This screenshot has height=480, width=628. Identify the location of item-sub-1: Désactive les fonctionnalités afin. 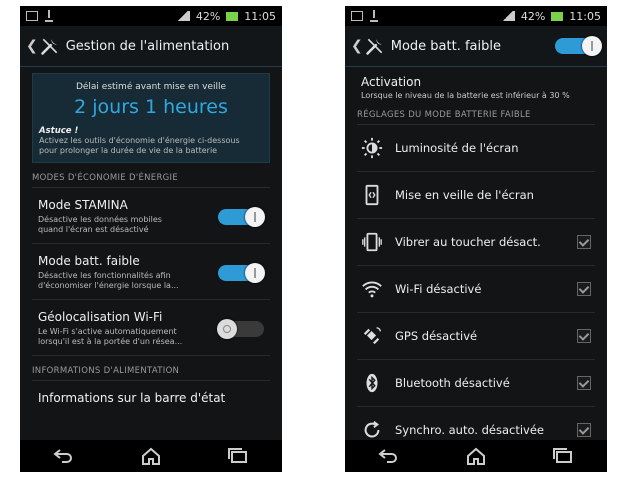
(104, 275).